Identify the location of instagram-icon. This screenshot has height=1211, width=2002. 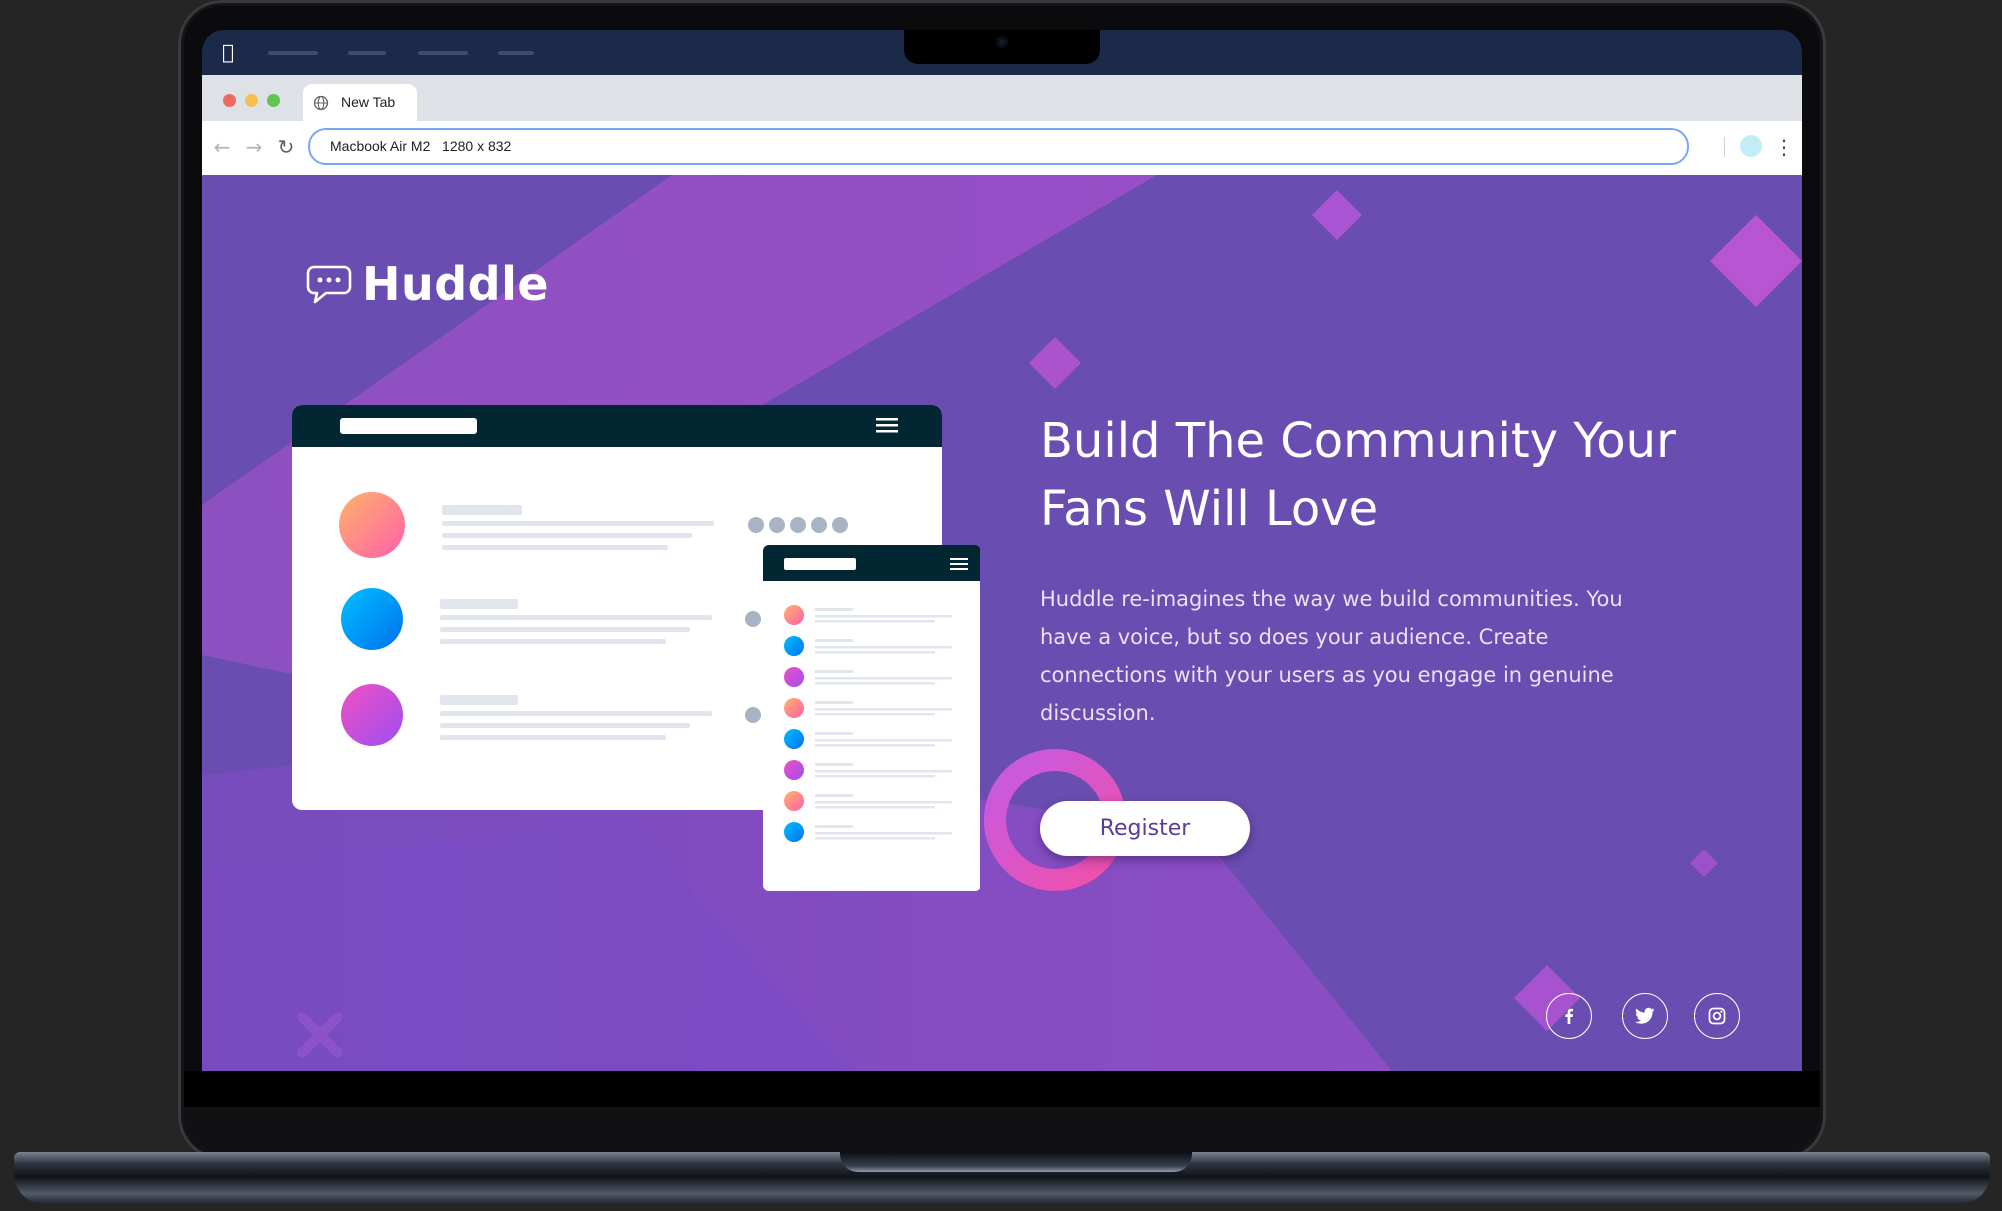
(1717, 1016).